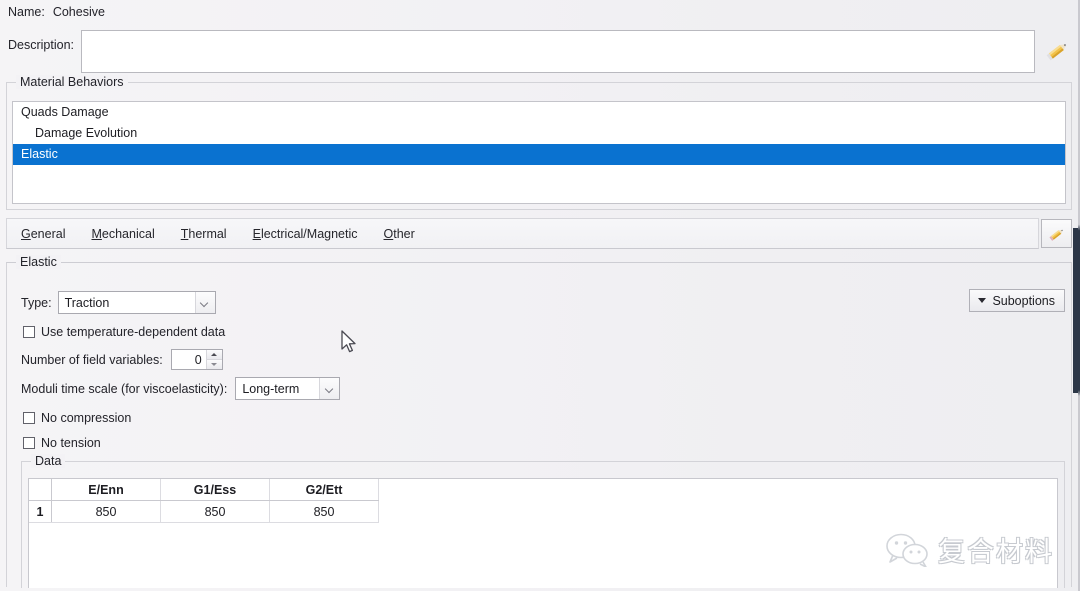 The width and height of the screenshot is (1080, 591). I want to click on description-input, so click(558, 51).